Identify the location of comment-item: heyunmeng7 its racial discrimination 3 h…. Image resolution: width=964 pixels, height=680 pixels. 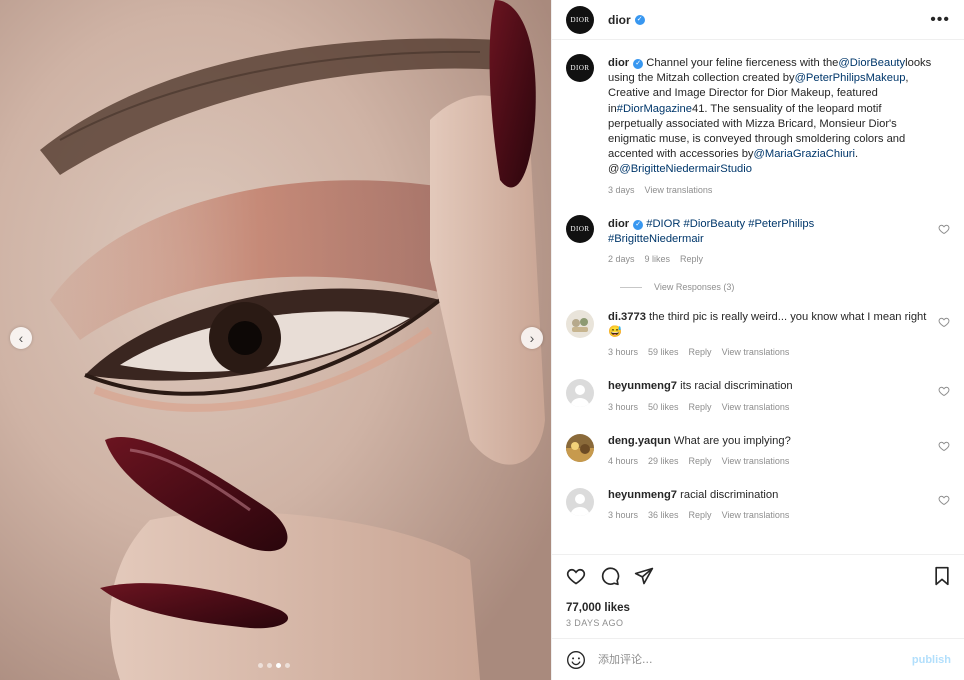
(758, 395).